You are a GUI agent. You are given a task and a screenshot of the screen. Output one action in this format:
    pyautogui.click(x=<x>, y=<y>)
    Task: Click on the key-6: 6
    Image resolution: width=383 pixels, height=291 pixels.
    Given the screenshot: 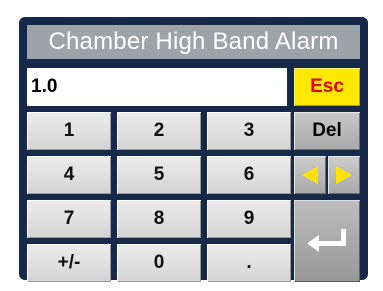 What is the action you would take?
    pyautogui.click(x=249, y=175)
    